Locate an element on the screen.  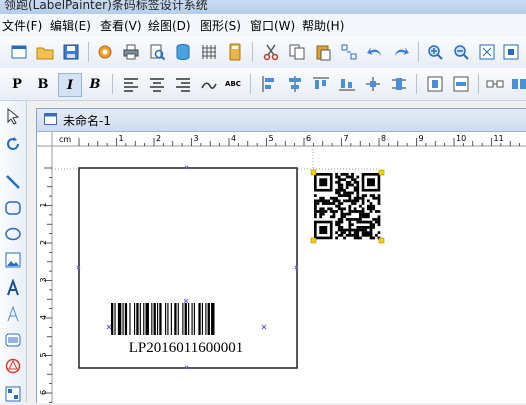
align-objects-hcenter-icon is located at coordinates (295, 84).